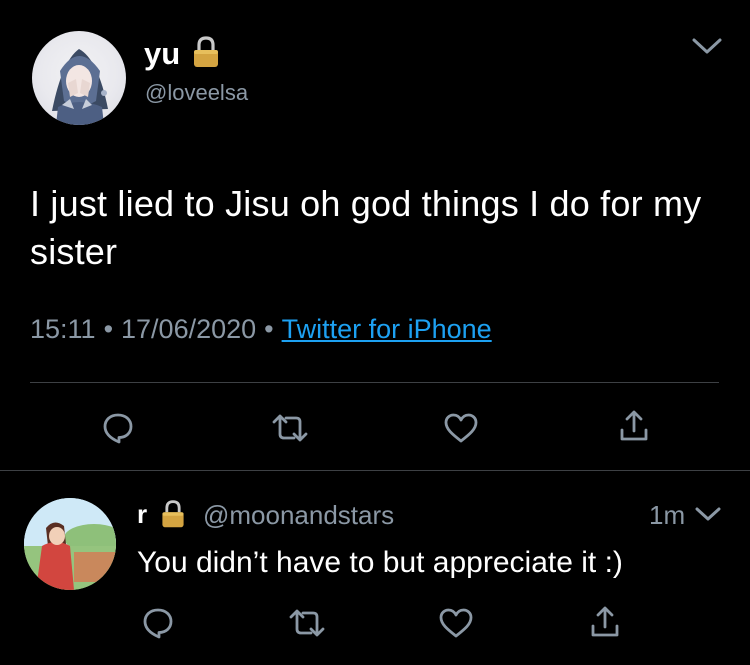 The image size is (750, 665). Describe the element at coordinates (63, 329) in the screenshot. I see `tweet-time: 15:11` at that location.